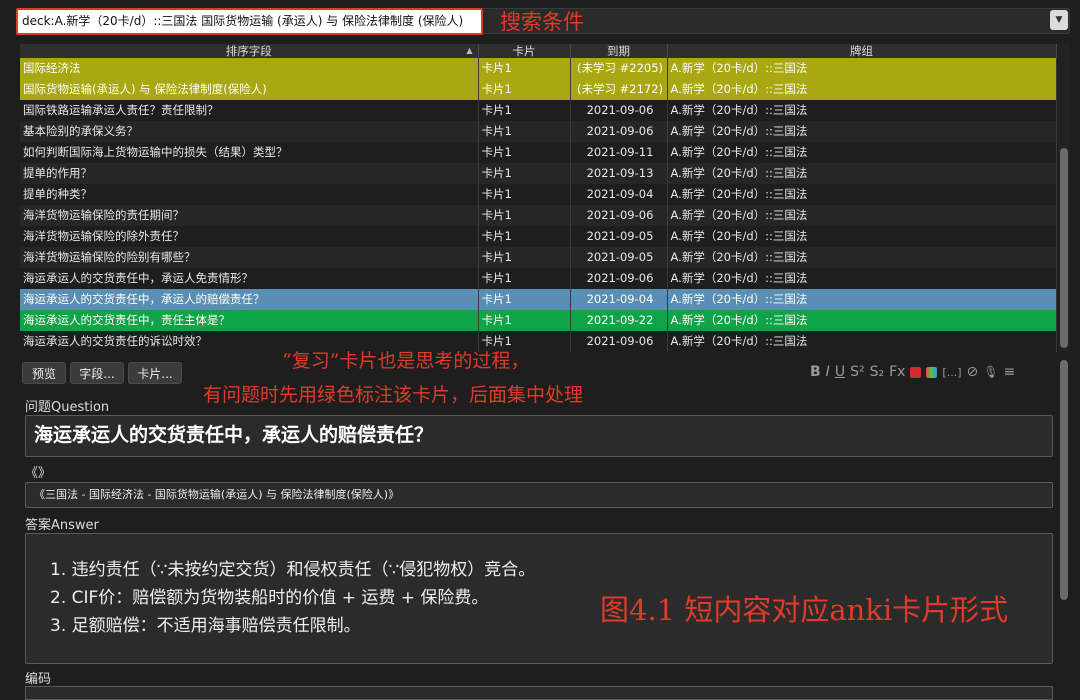 The width and height of the screenshot is (1080, 700). I want to click on review-note-line2: 有问题时先用绿色标注该卡片，后面集中处理, so click(393, 395).